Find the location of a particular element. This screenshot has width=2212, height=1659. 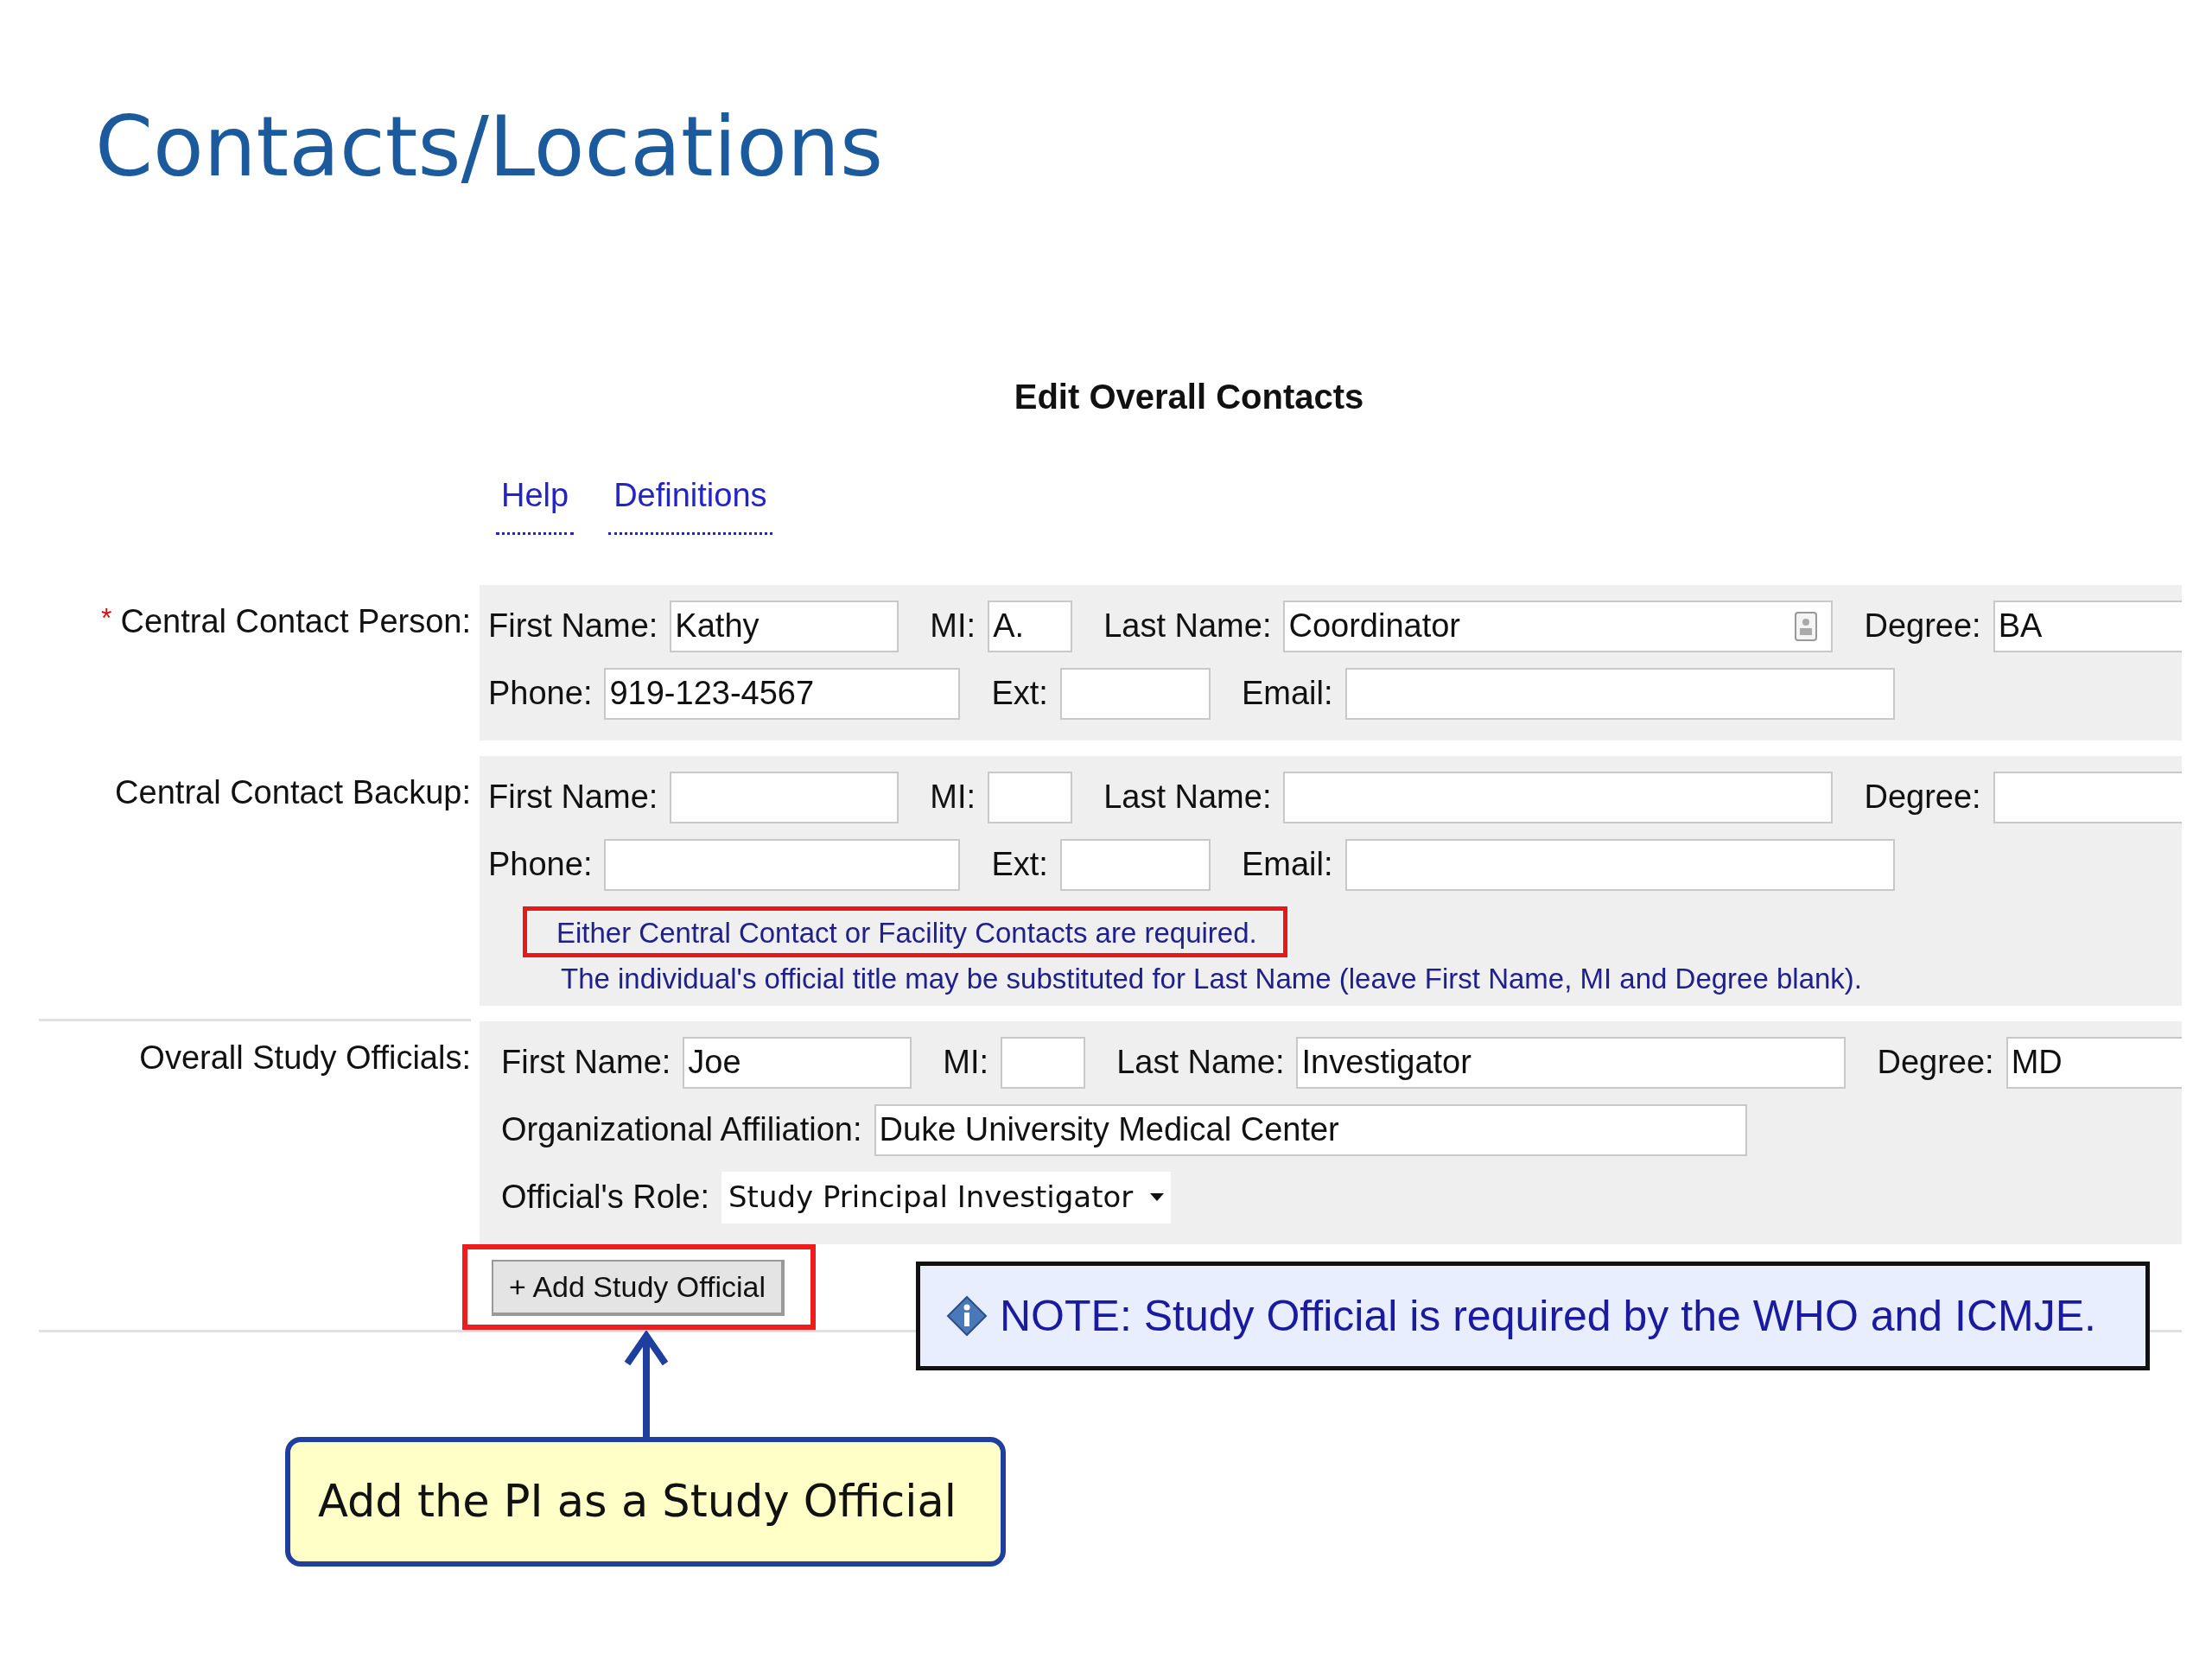

help-link: Help is located at coordinates (535, 502).